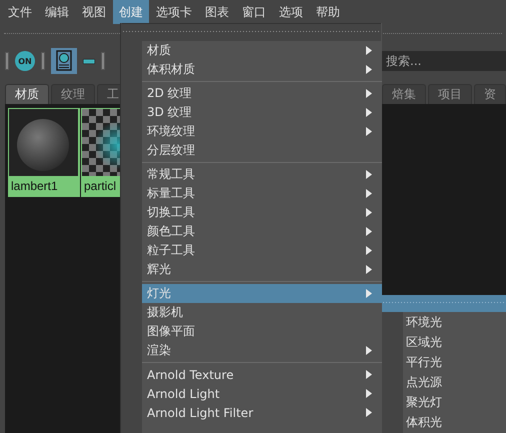 Image resolution: width=506 pixels, height=433 pixels. I want to click on tab: 纹理, so click(73, 94).